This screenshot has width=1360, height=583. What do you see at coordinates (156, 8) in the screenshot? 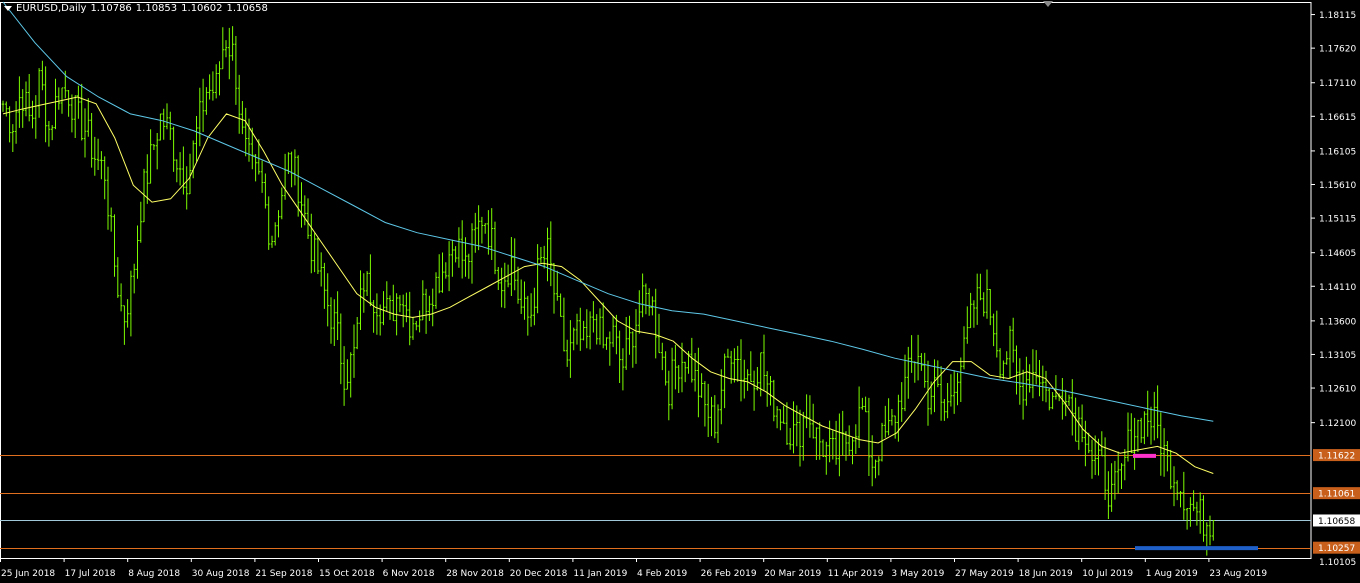
I see `high-value: 1.10853` at bounding box center [156, 8].